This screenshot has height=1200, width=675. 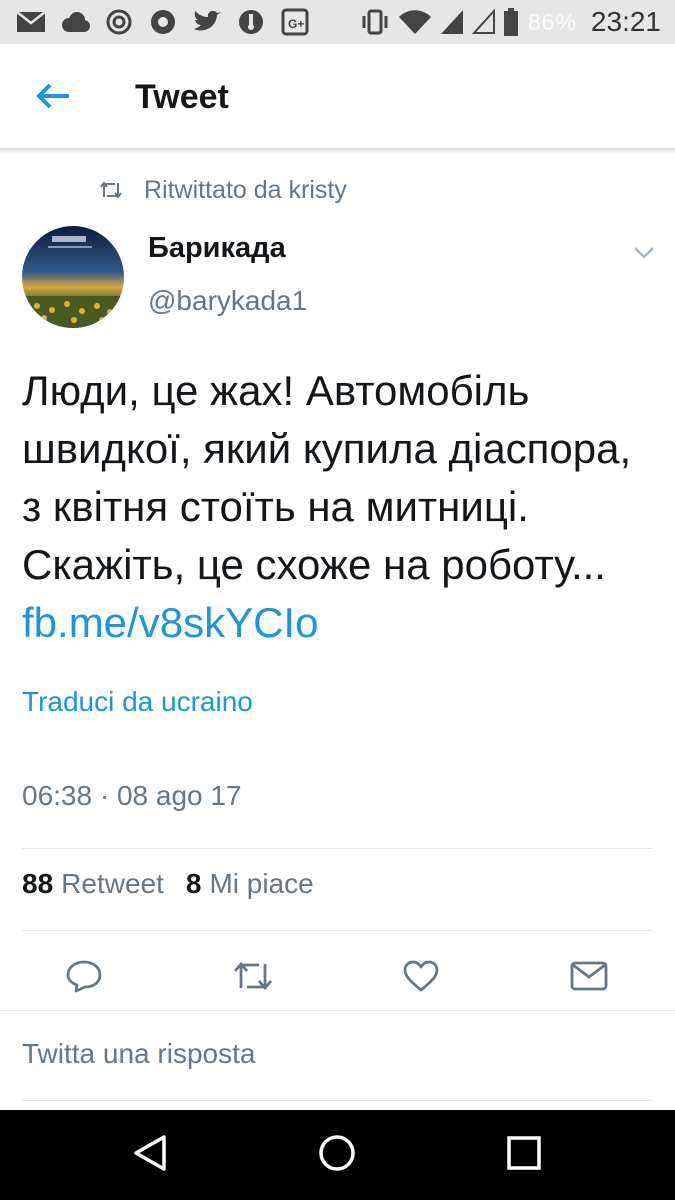 What do you see at coordinates (73, 277) in the screenshot?
I see `avatar` at bounding box center [73, 277].